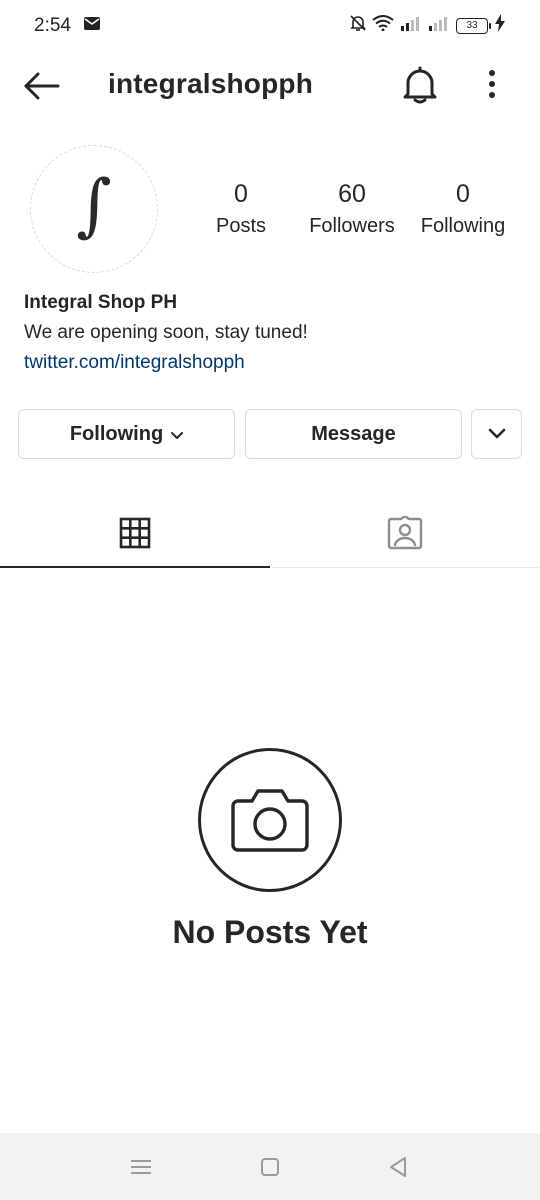  I want to click on tab-grid, so click(135, 533).